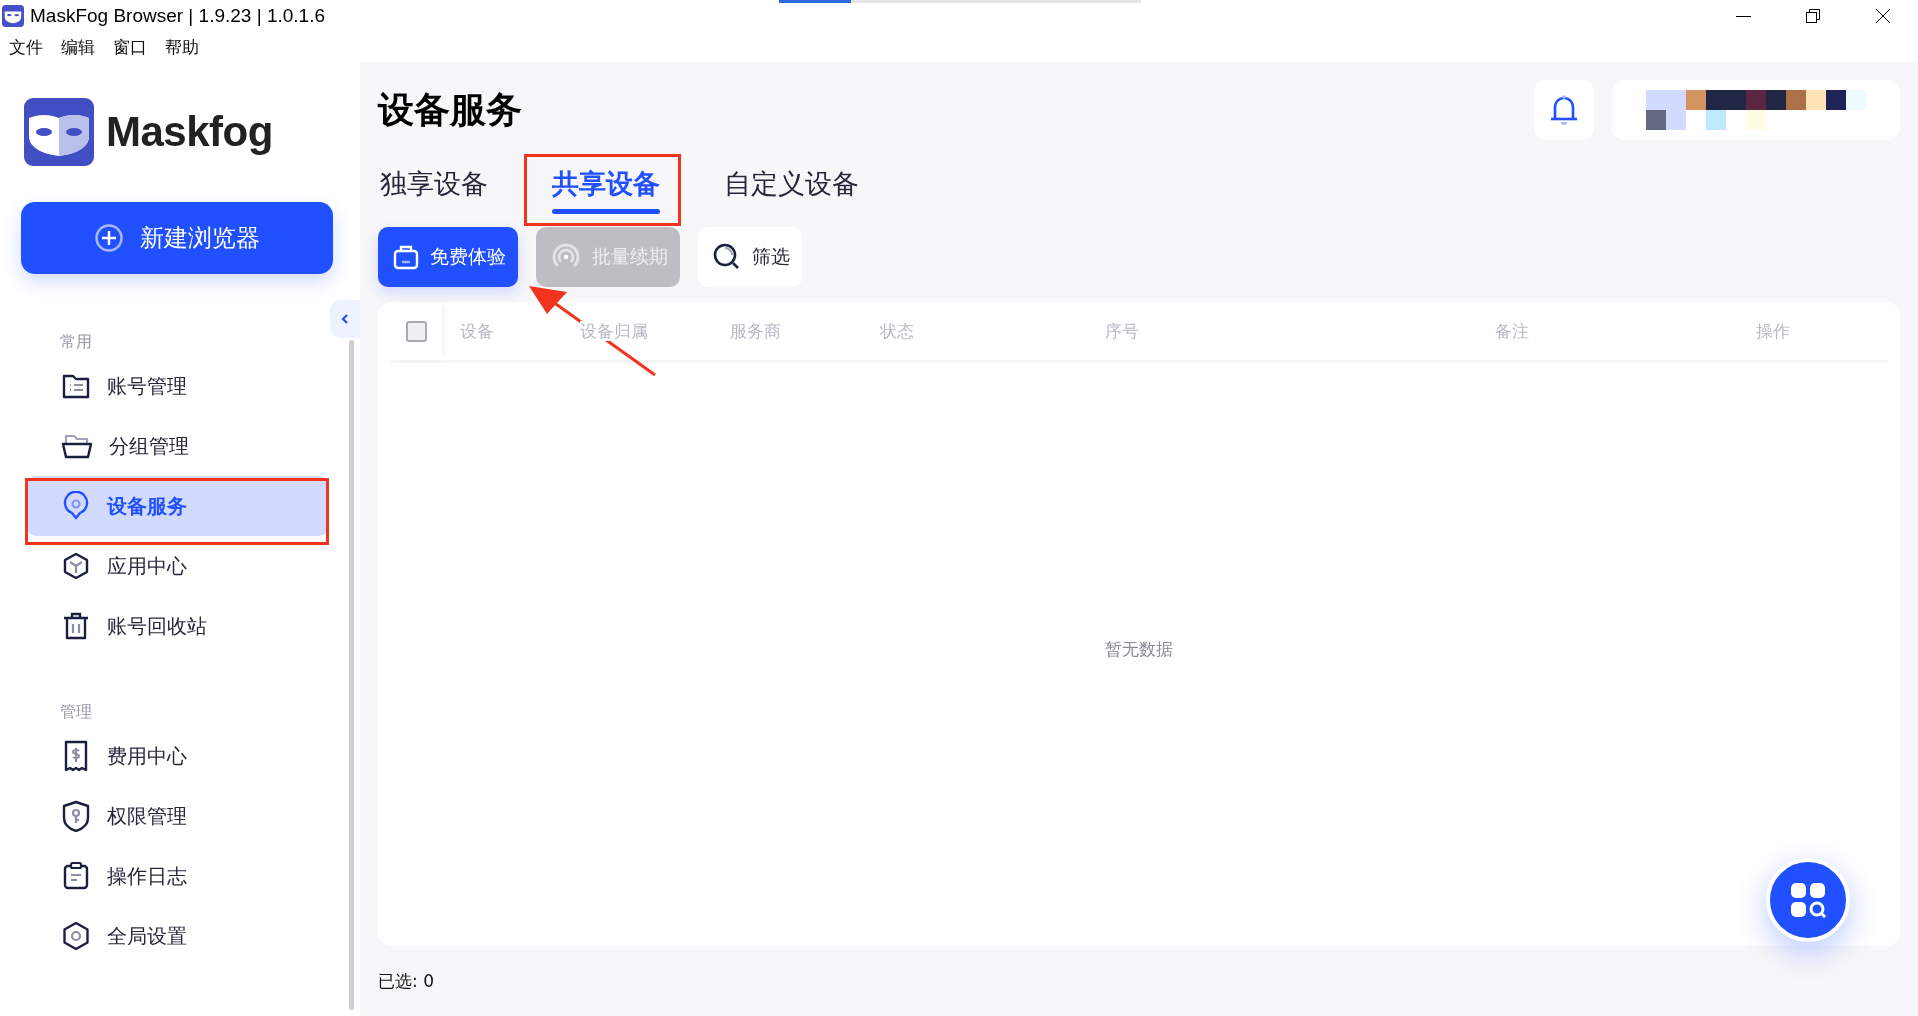 This screenshot has width=1918, height=1016. I want to click on plus-circle-icon, so click(109, 238).